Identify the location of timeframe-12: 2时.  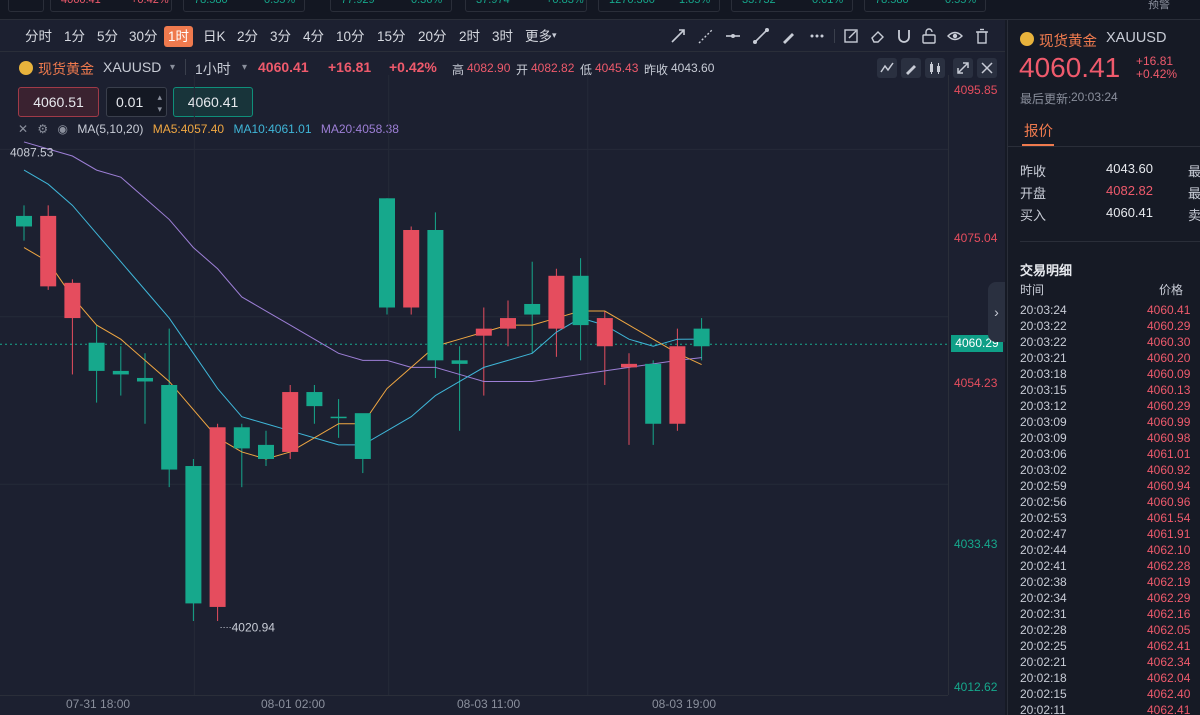
(469, 36).